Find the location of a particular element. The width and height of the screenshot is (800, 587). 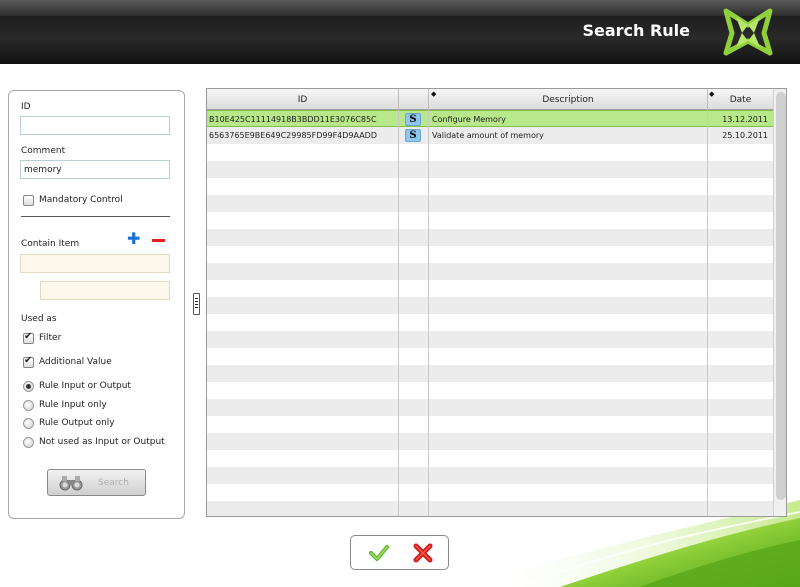

comment-input: memory is located at coordinates (95, 169).